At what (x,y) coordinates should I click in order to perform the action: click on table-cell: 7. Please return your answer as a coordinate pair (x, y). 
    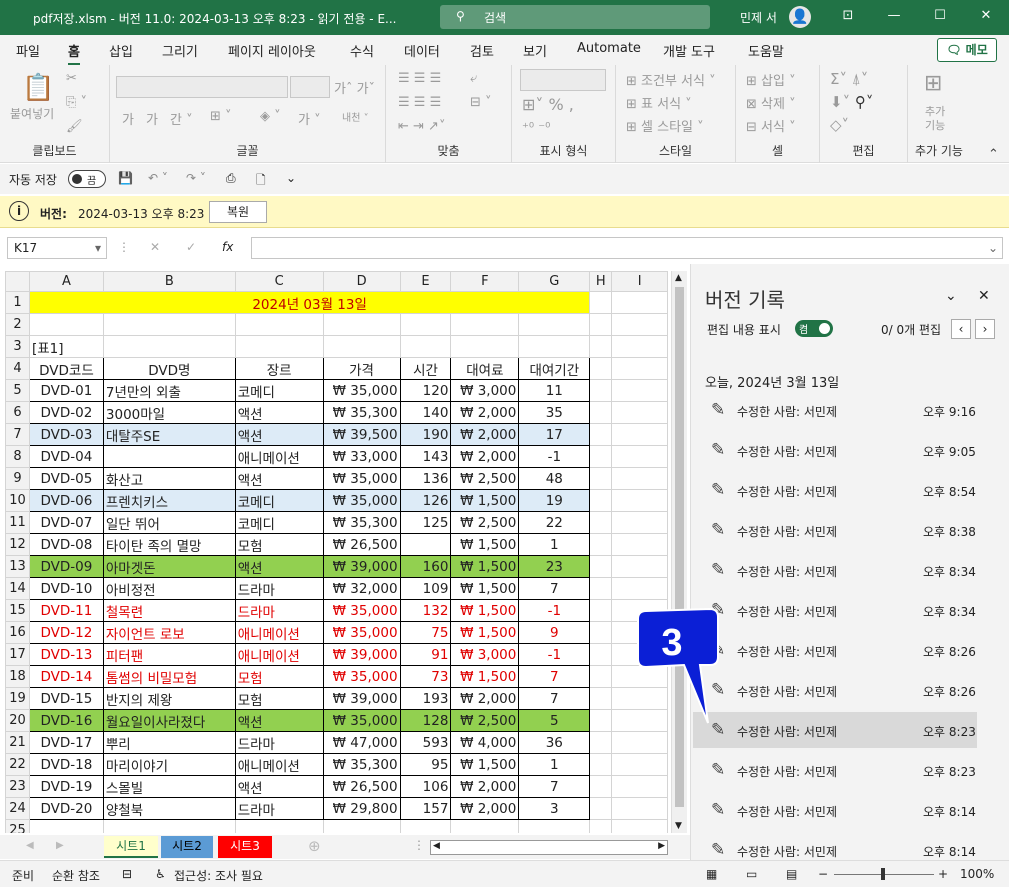
    Looking at the image, I should click on (554, 786).